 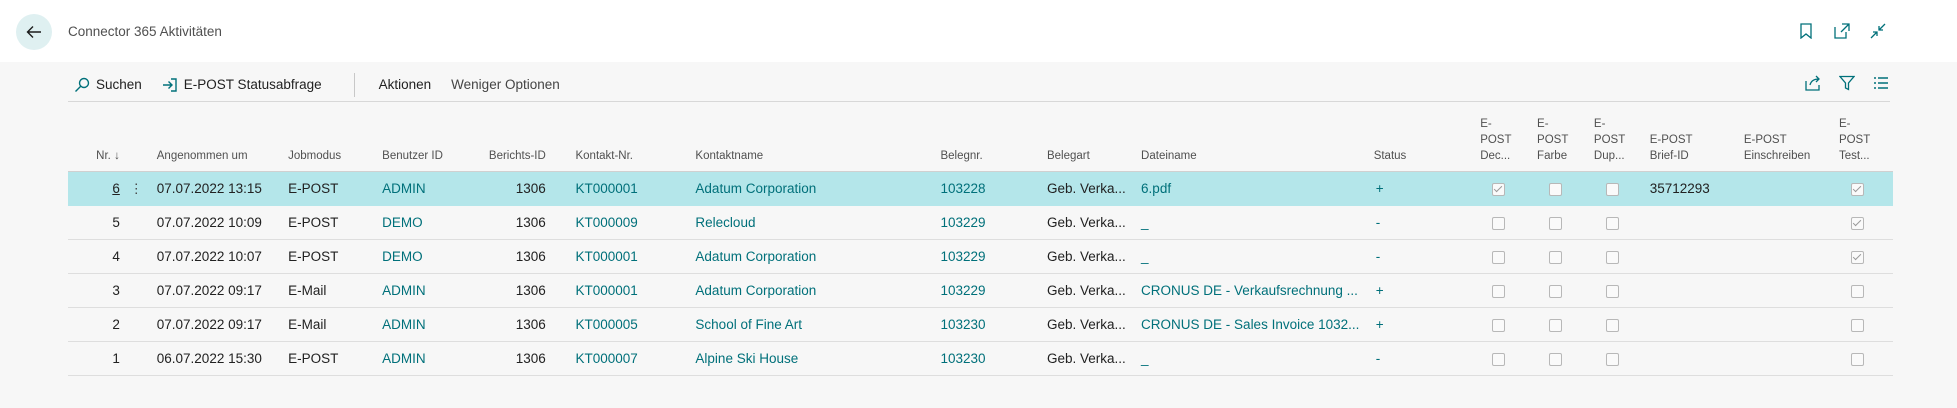 What do you see at coordinates (631, 140) in the screenshot?
I see `col-contact-no: Kontakt-Nr.` at bounding box center [631, 140].